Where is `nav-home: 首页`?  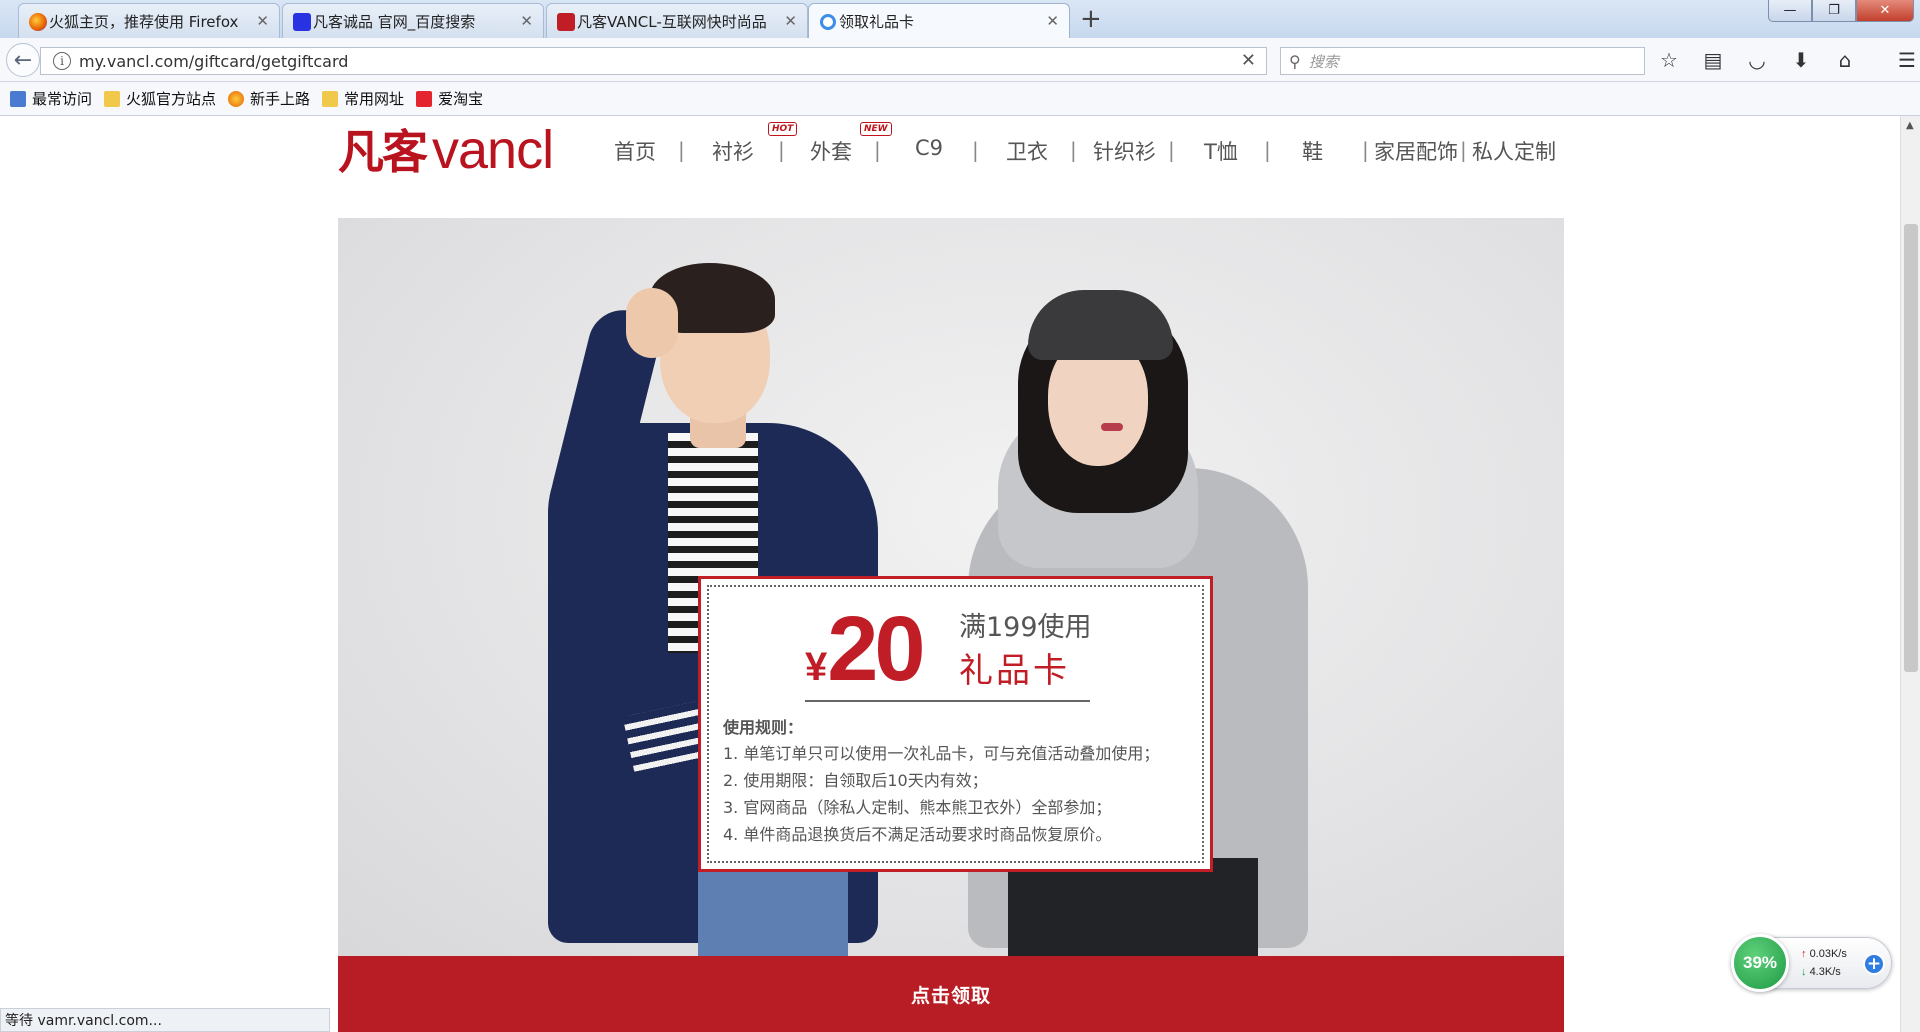
nav-home: 首页 is located at coordinates (635, 151).